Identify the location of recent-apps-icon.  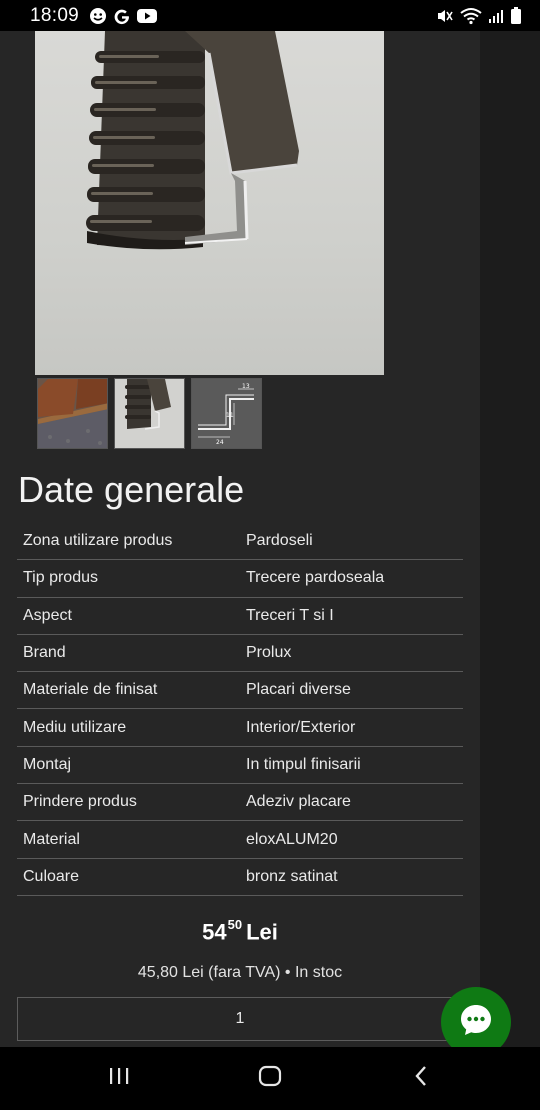
(119, 1078).